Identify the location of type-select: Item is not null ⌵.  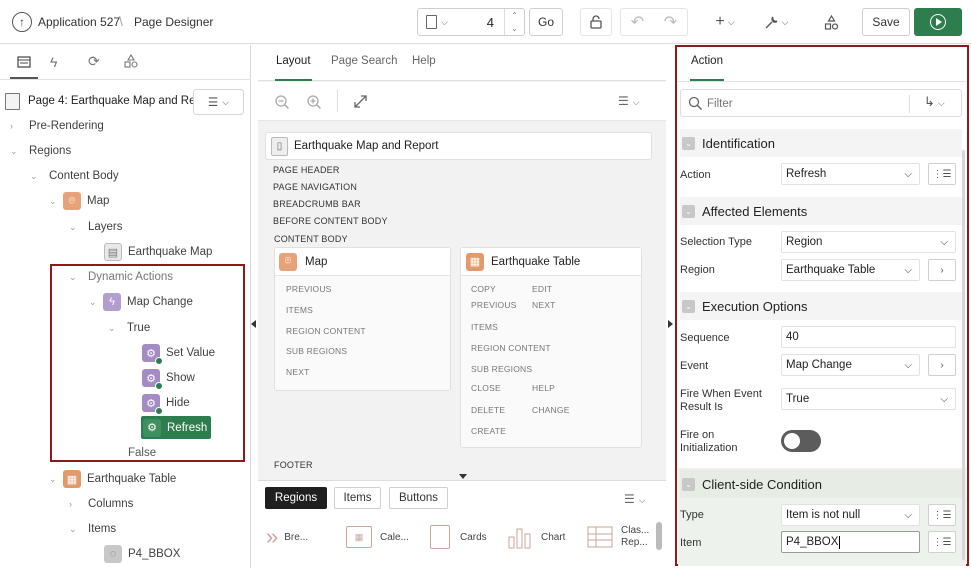
(850, 515).